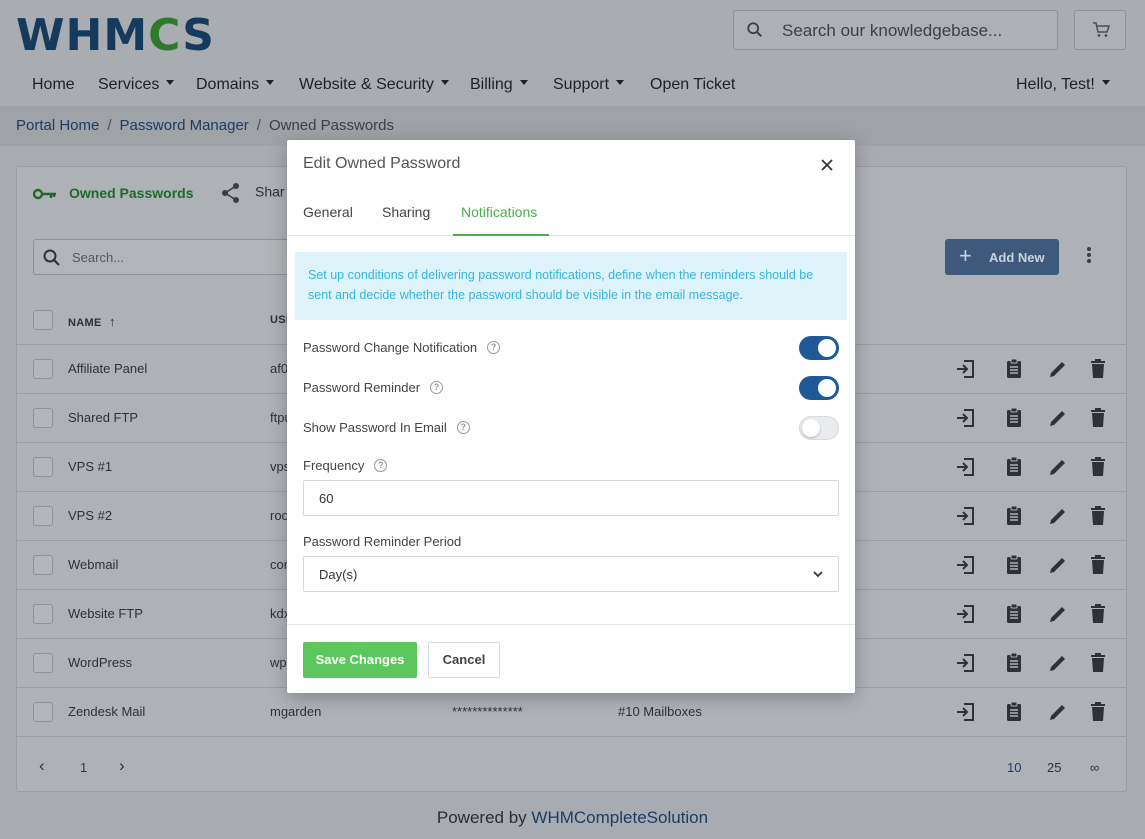 This screenshot has width=1145, height=839. Describe the element at coordinates (235, 85) in the screenshot. I see `nav-domains: Domains` at that location.